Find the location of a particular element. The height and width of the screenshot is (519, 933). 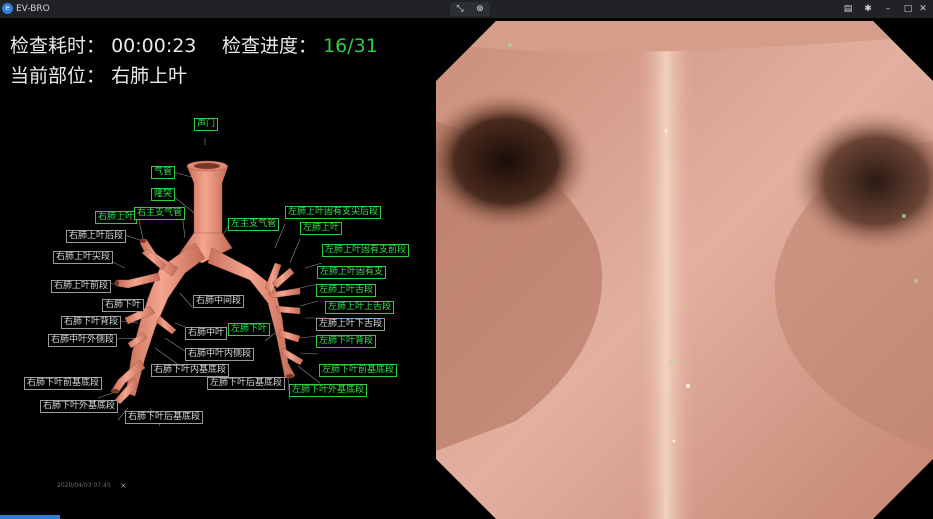

exam-time: 检查耗时： 00:00:23 is located at coordinates (103, 44).